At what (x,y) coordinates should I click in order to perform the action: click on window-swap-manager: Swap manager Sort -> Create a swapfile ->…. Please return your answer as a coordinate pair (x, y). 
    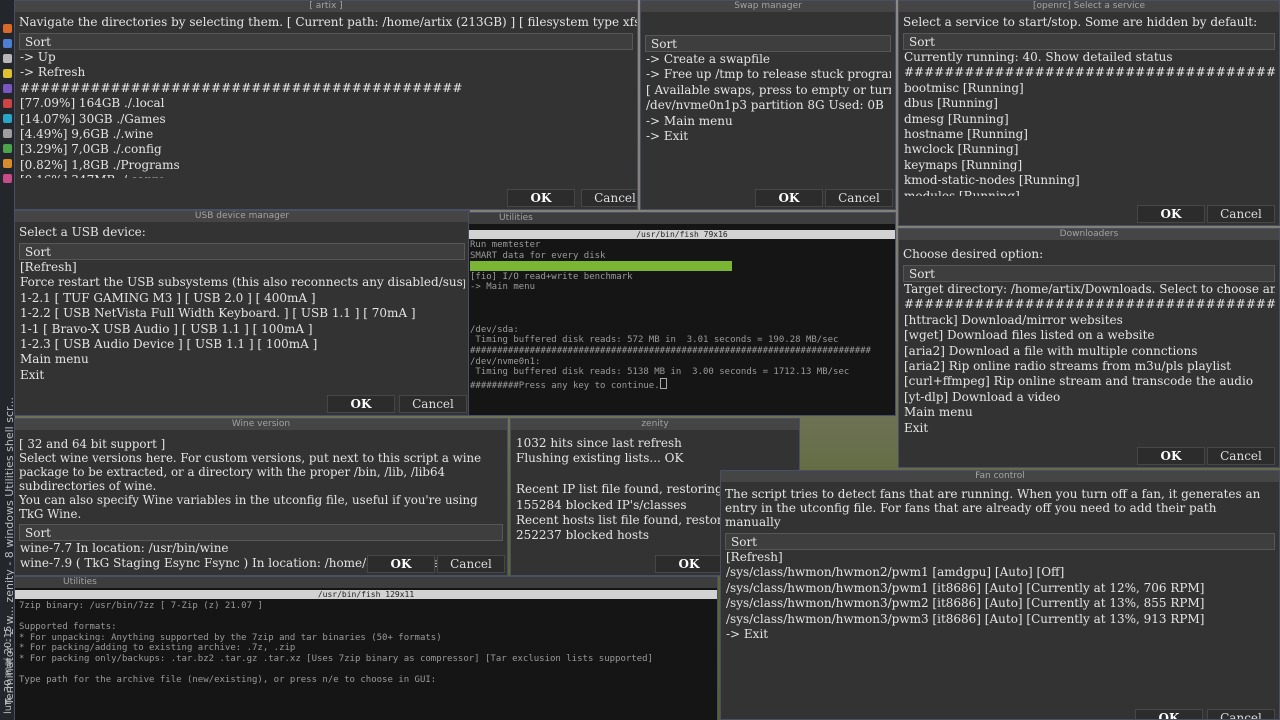
    Looking at the image, I should click on (768, 105).